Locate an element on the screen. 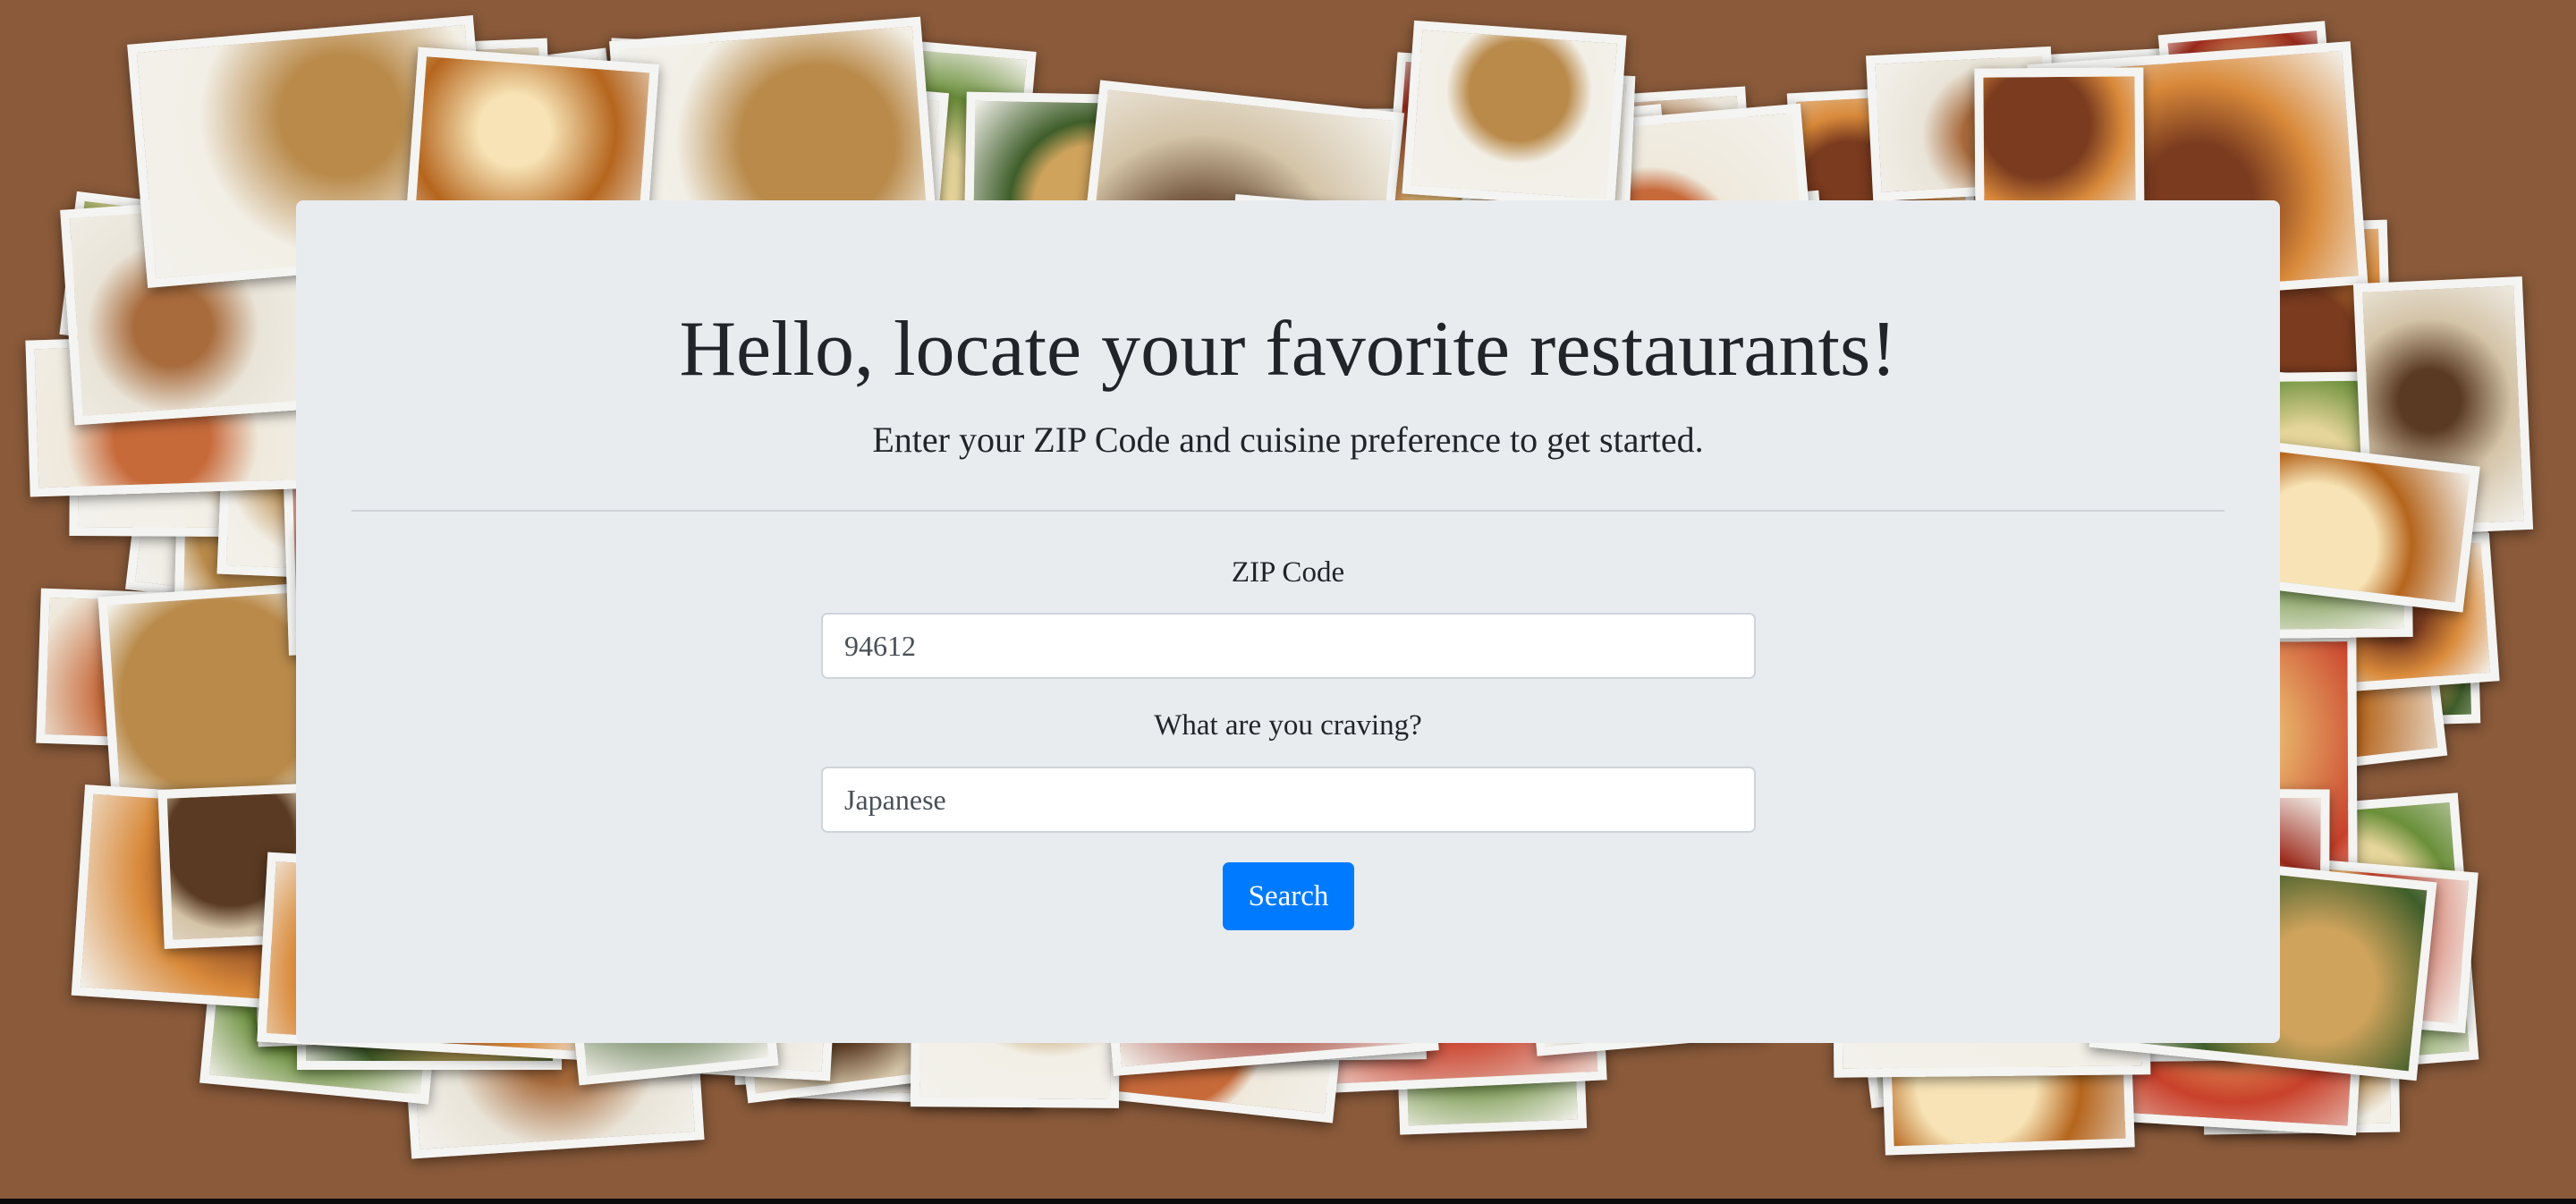 The width and height of the screenshot is (2576, 1204). craving-label: What are you craving? is located at coordinates (1288, 726).